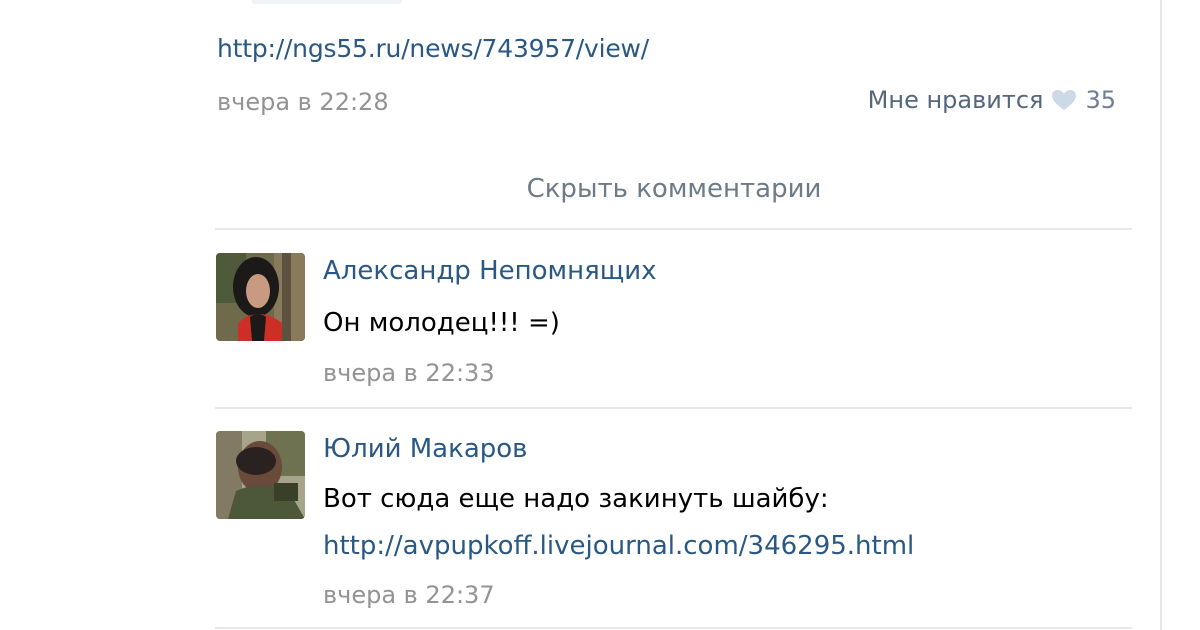  I want to click on post-date: вчера в 22:28, so click(303, 102).